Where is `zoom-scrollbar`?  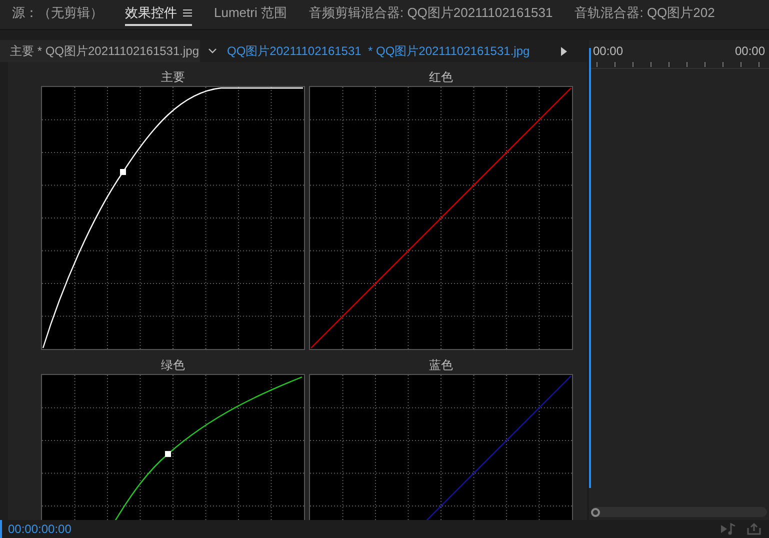 zoom-scrollbar is located at coordinates (679, 512).